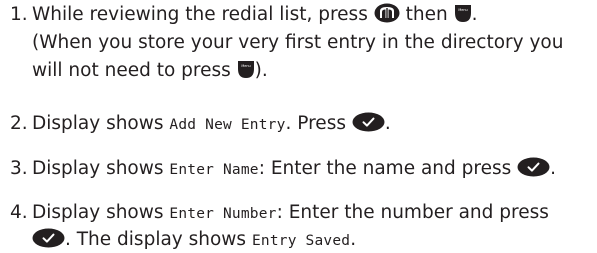 Image resolution: width=597 pixels, height=253 pixels. What do you see at coordinates (131, 70) in the screenshot?
I see `step-text: will not need to press` at bounding box center [131, 70].